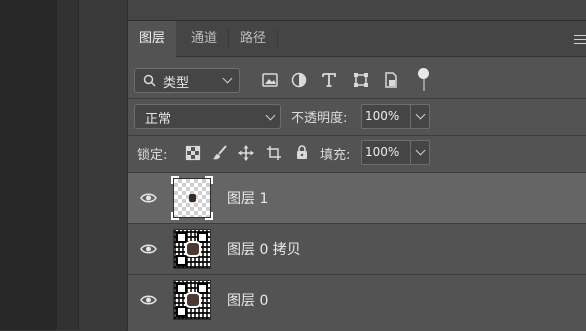 The height and width of the screenshot is (331, 586). I want to click on layer-row: 图层 0, so click(357, 302).